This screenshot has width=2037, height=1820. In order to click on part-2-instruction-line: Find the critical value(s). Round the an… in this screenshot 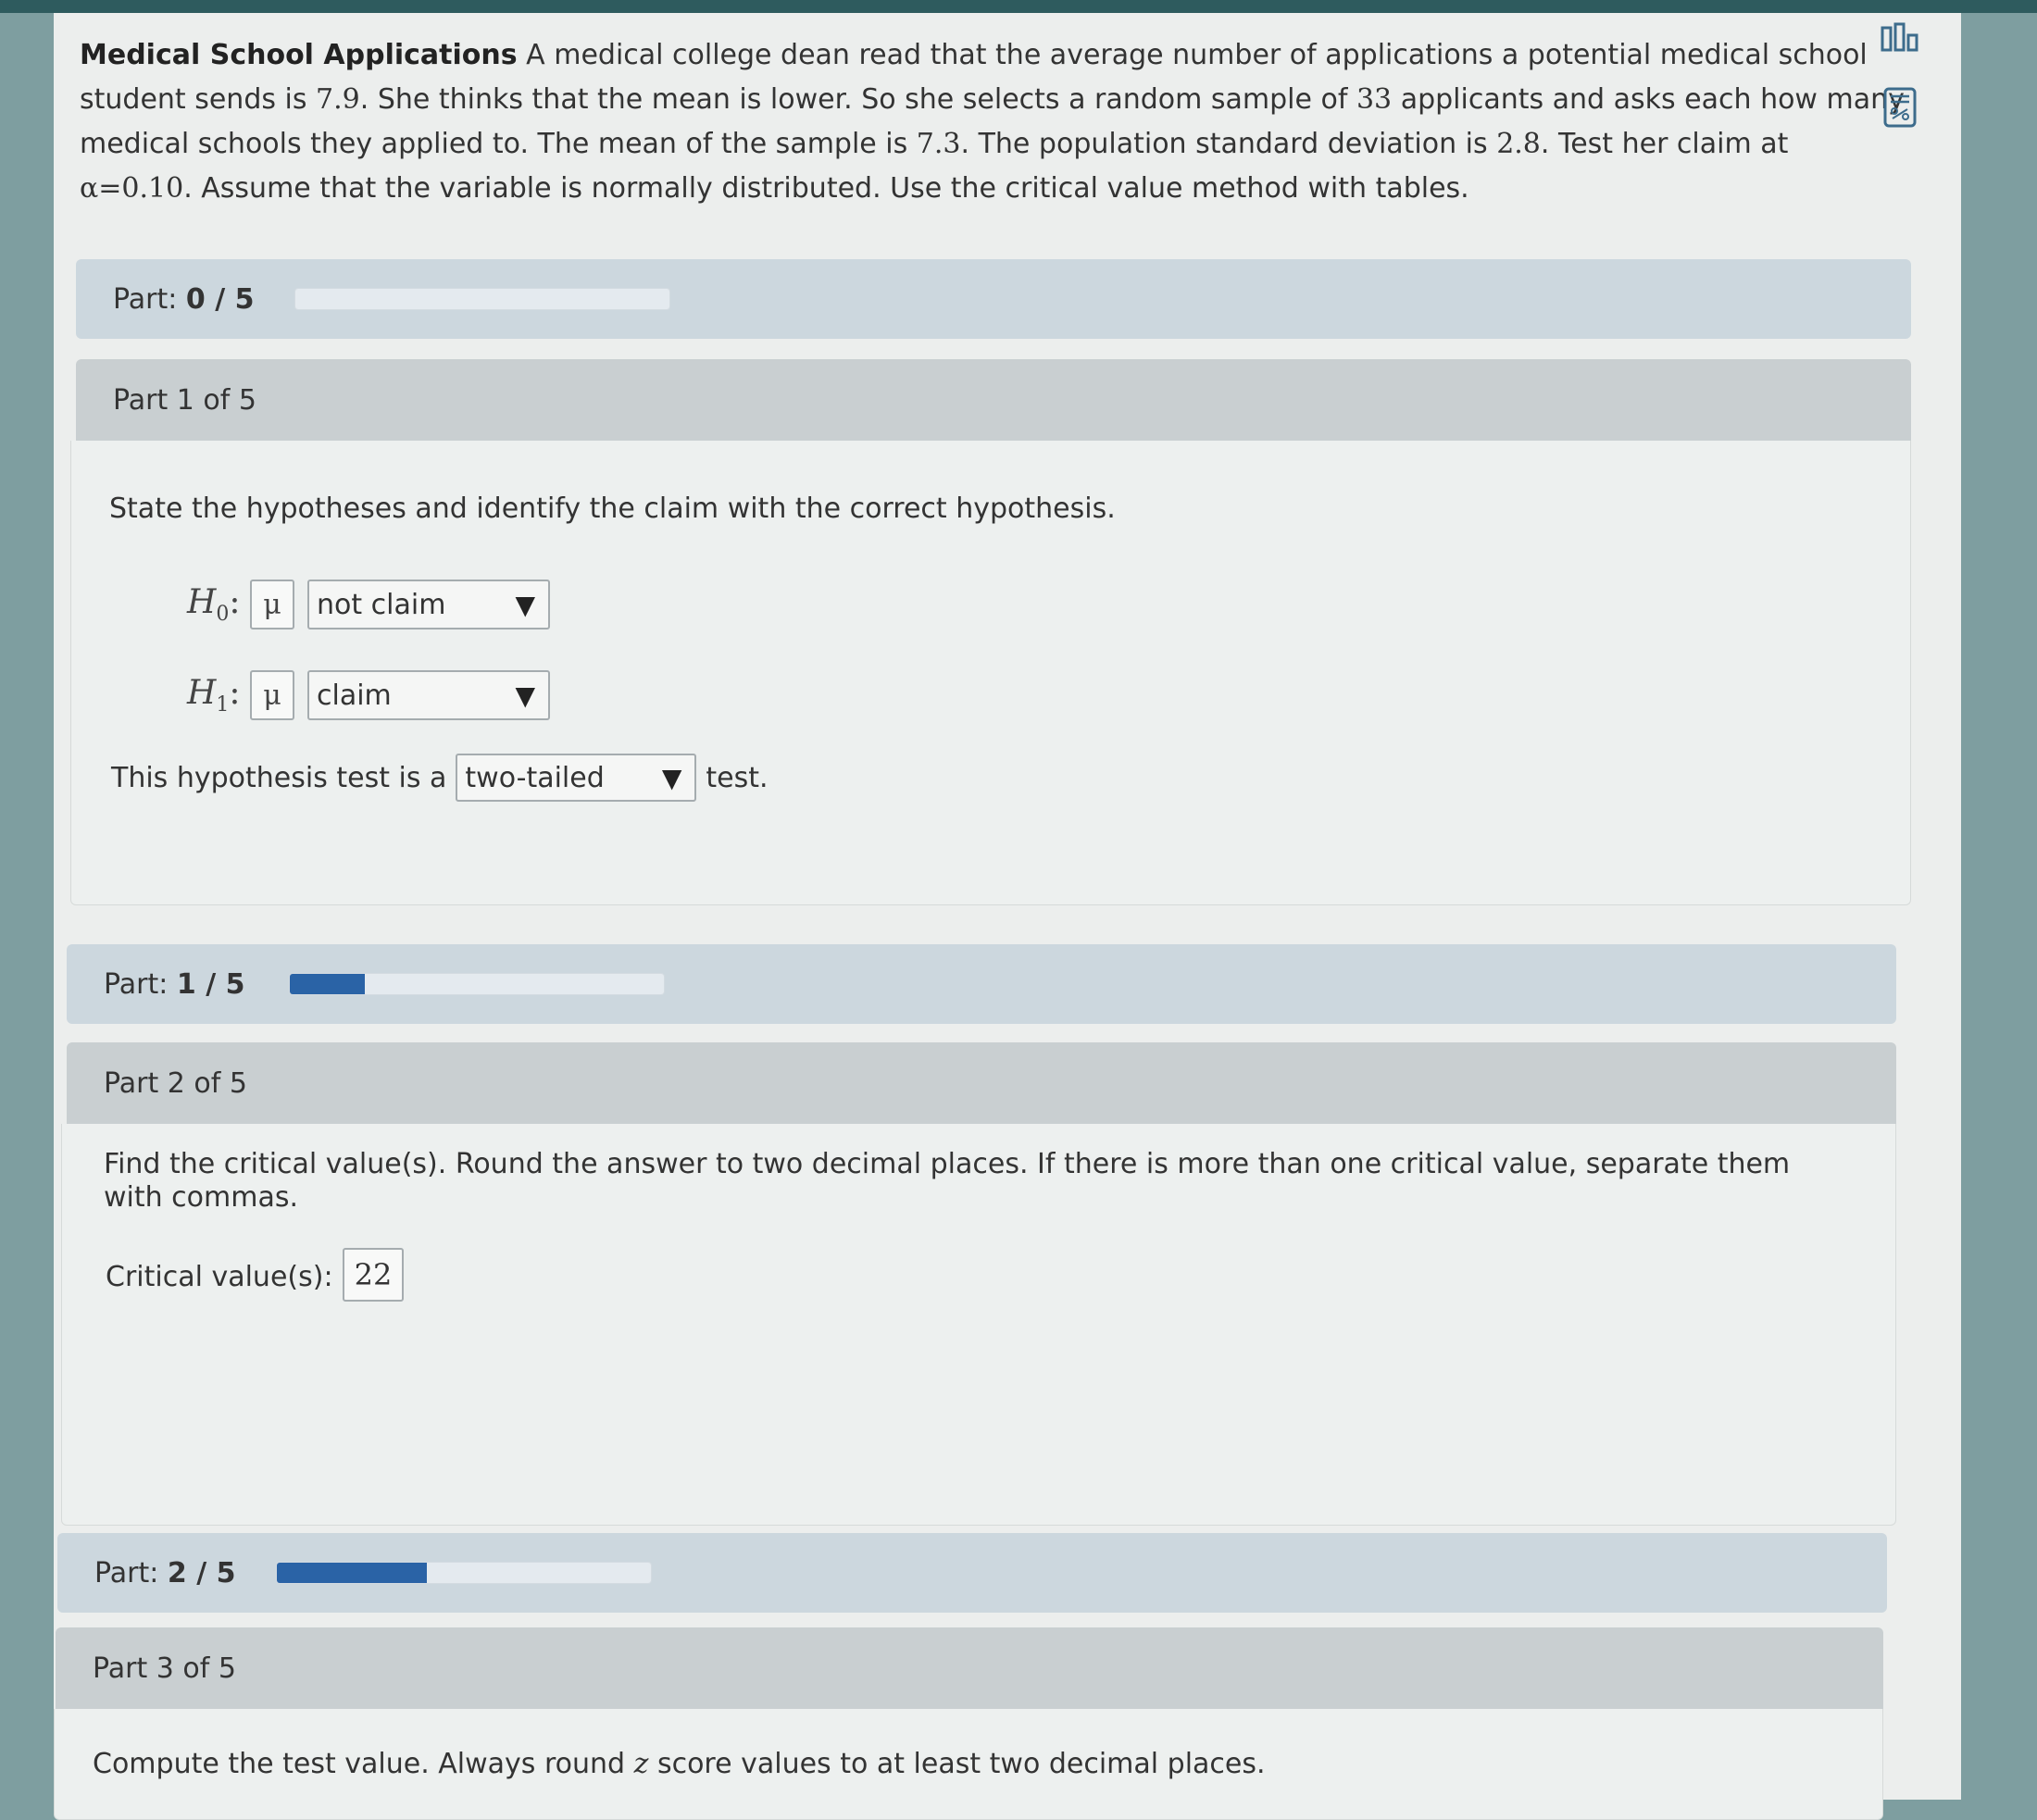, I will do `click(947, 1164)`.